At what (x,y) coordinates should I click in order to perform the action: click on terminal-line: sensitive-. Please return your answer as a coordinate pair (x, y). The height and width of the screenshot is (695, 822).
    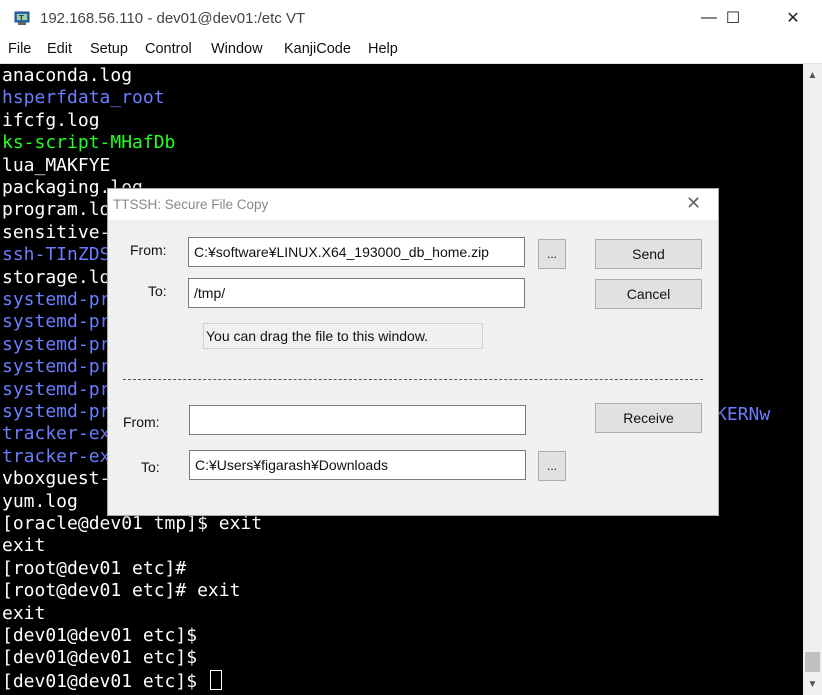
    Looking at the image, I should click on (56, 232).